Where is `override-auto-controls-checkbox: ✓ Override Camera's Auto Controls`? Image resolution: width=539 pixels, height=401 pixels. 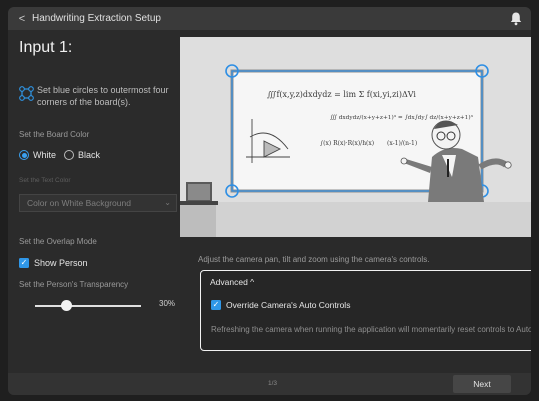
override-auto-controls-checkbox: ✓ Override Camera's Auto Controls is located at coordinates (280, 305).